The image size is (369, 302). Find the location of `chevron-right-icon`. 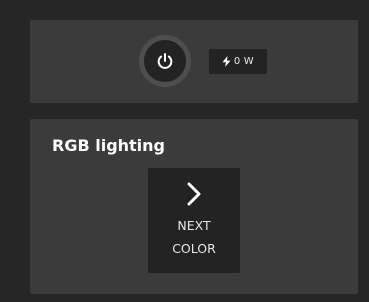

chevron-right-icon is located at coordinates (194, 194).